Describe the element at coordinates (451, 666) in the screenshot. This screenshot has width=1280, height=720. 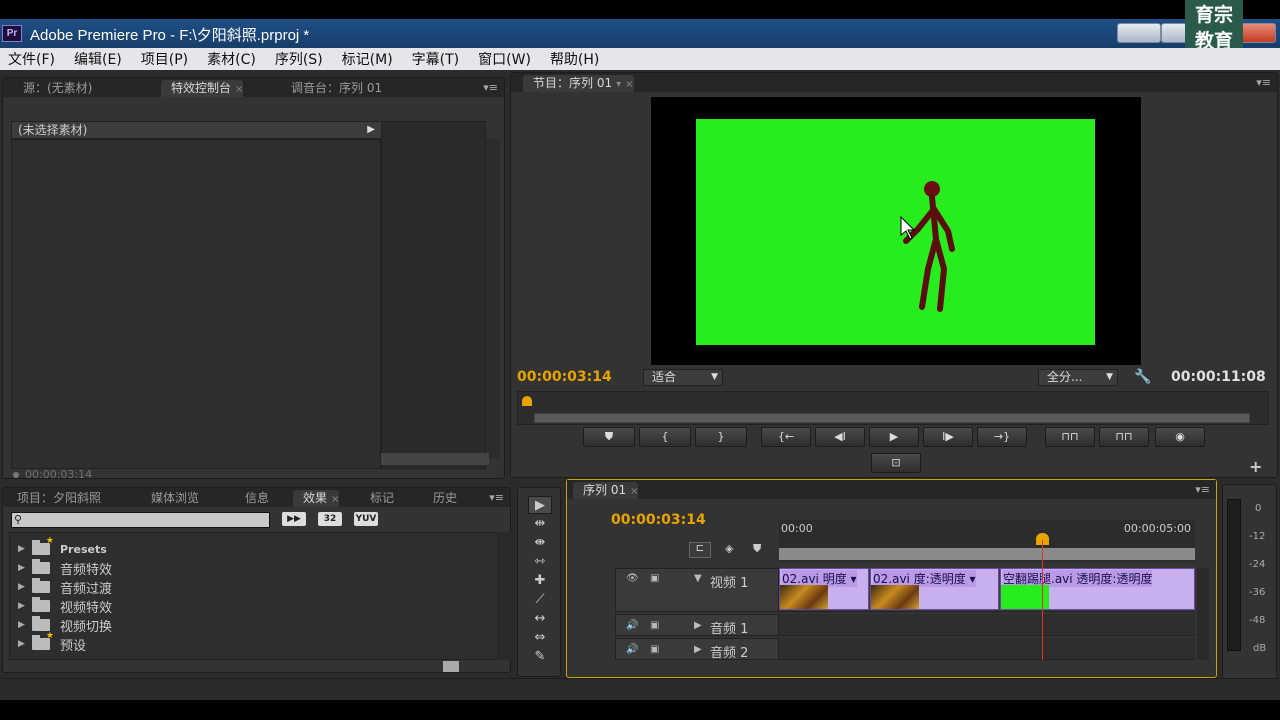
I see `new-bin-icon` at that location.